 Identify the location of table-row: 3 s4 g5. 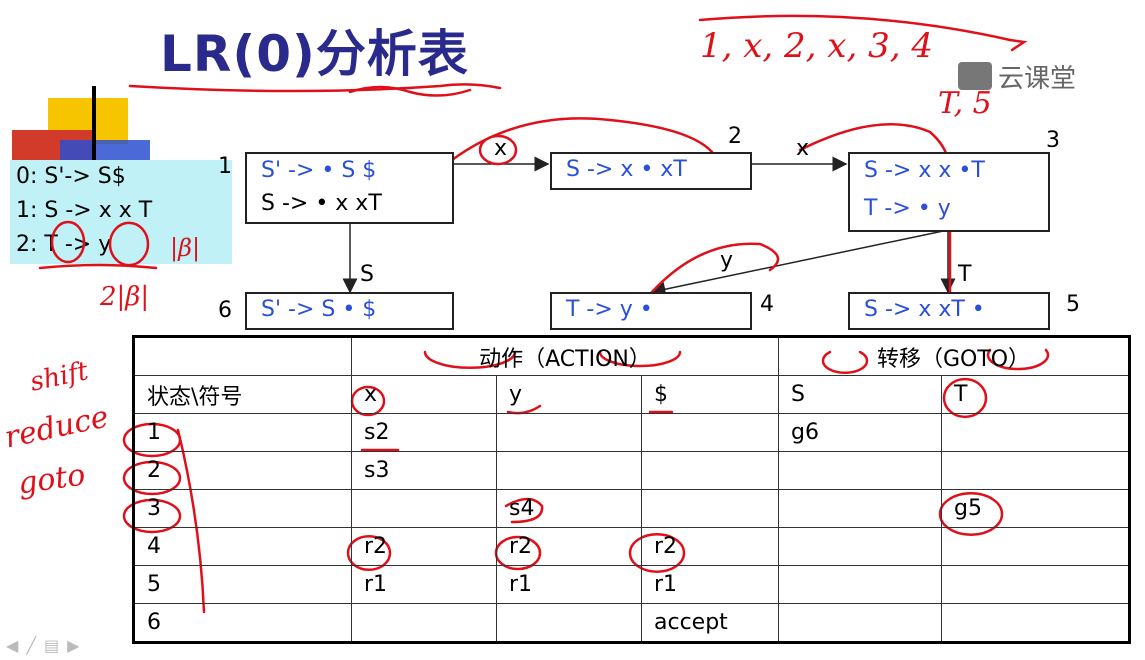
(631, 508).